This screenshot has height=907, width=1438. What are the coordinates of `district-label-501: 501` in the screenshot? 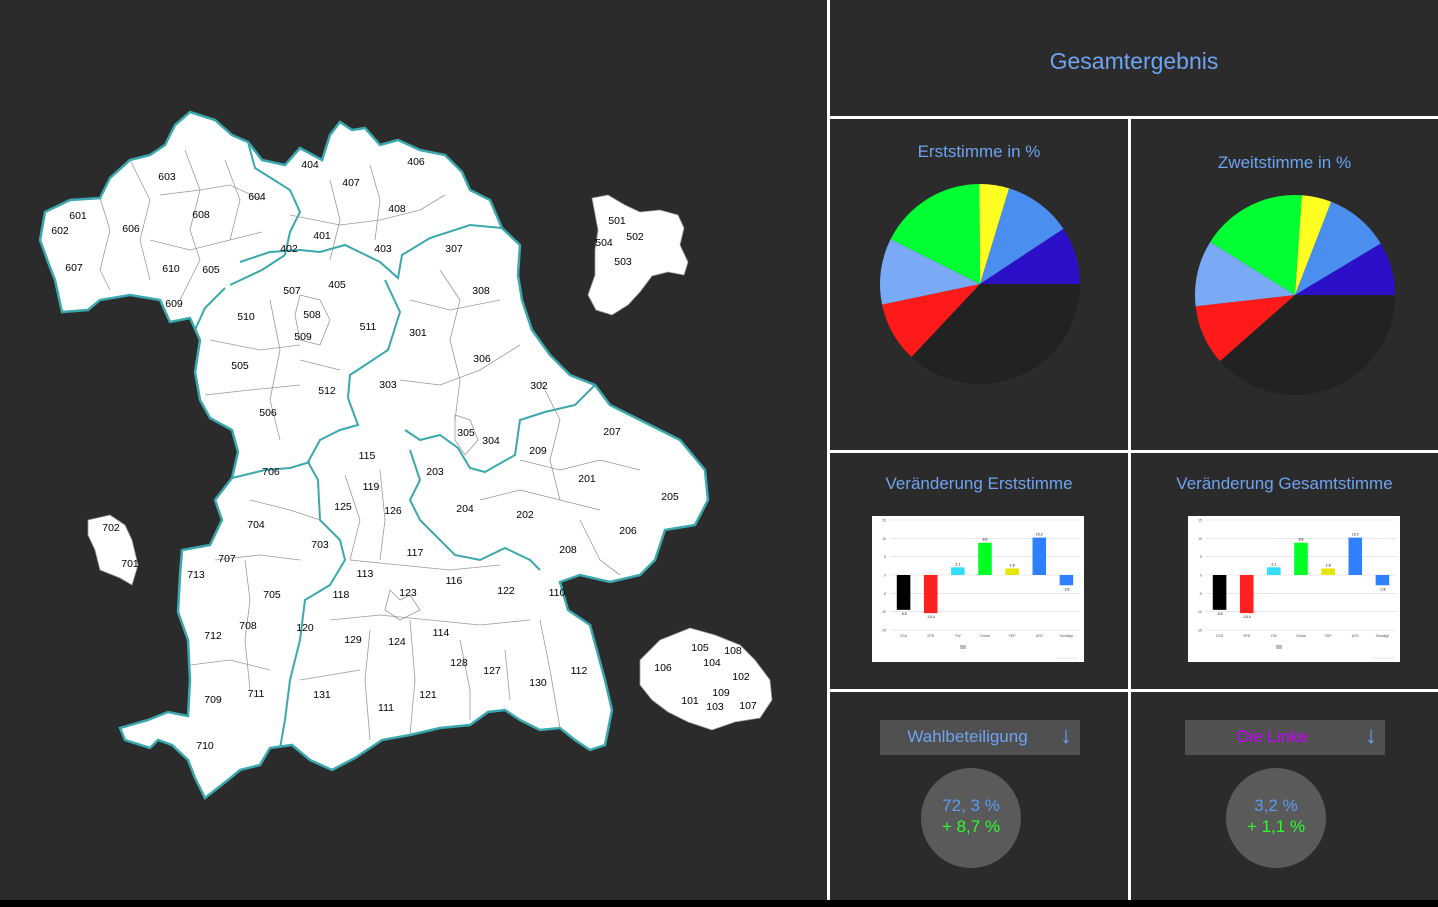 It's located at (617, 221).